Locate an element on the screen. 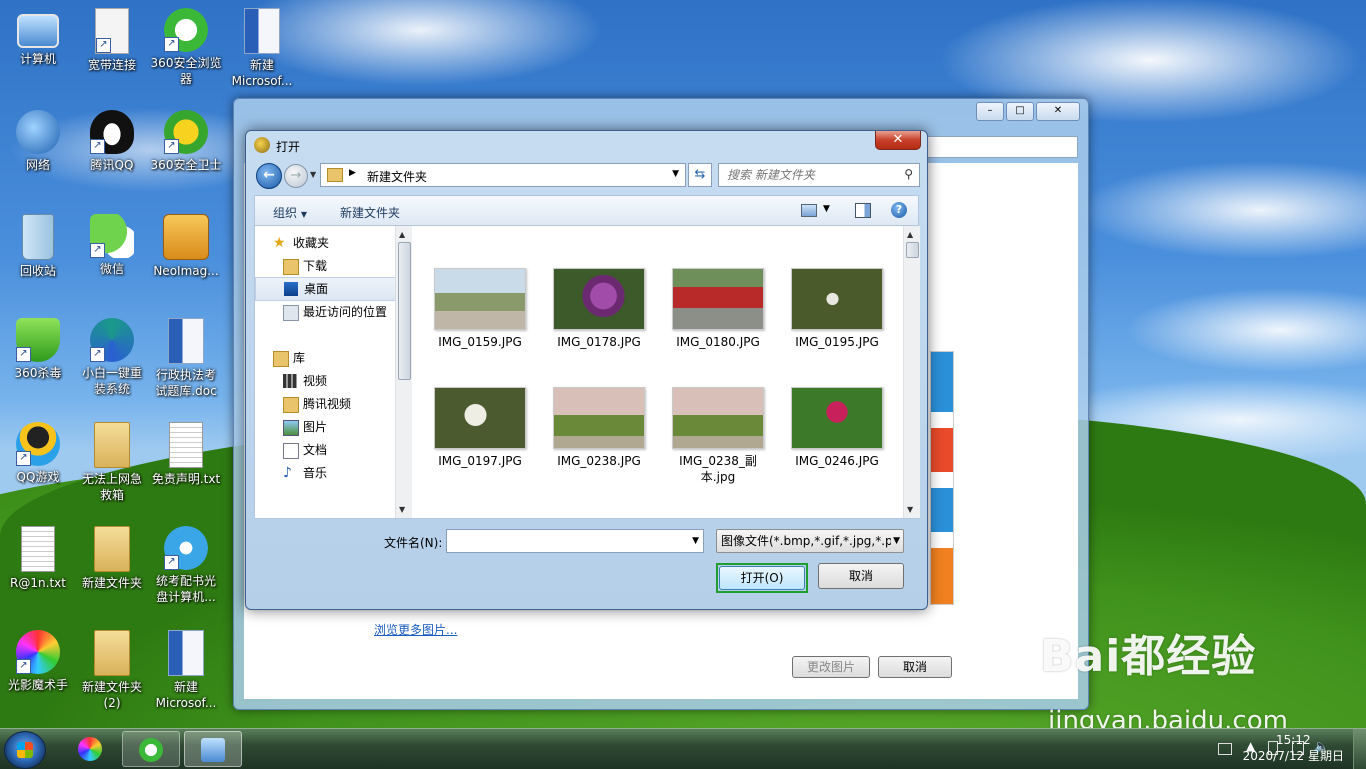 This screenshot has width=1366, height=769. close-button: ✕ is located at coordinates (898, 140).